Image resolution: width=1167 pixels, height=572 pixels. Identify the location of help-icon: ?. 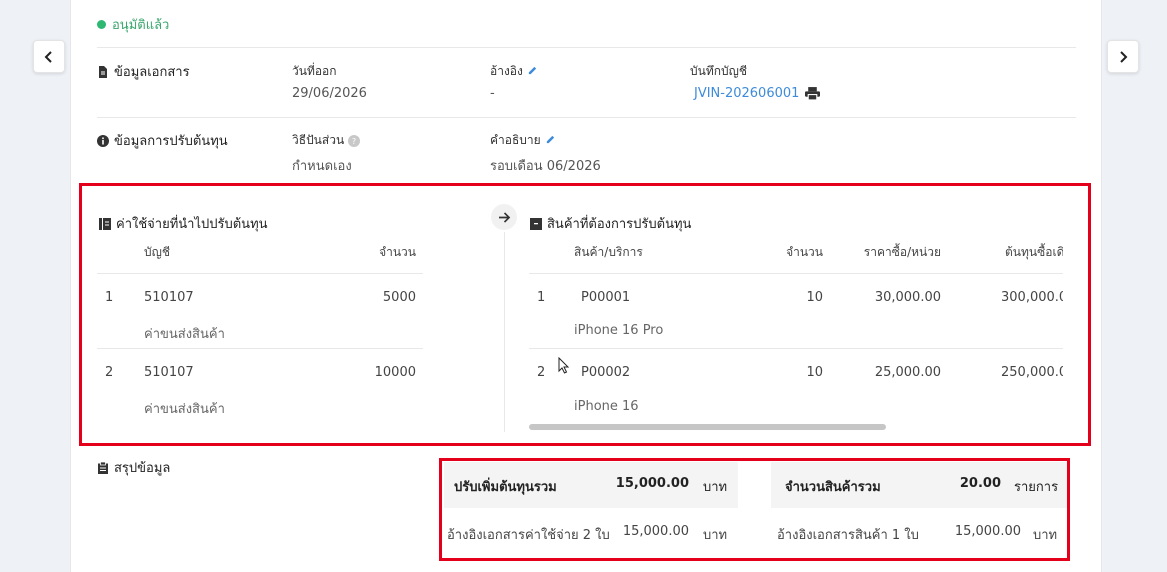
(354, 140).